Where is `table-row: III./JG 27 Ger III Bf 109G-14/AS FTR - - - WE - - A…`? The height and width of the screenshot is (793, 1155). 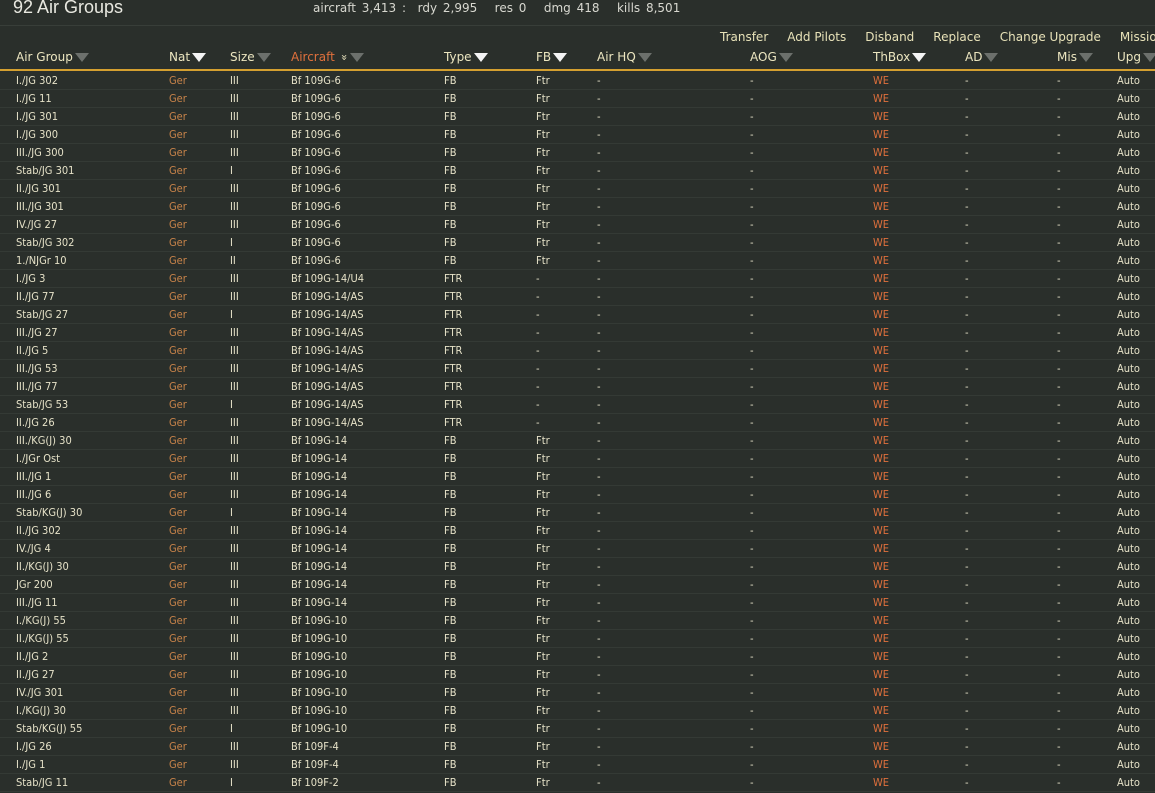 table-row: III./JG 27 Ger III Bf 109G-14/AS FTR - - - WE - - A… is located at coordinates (577, 333).